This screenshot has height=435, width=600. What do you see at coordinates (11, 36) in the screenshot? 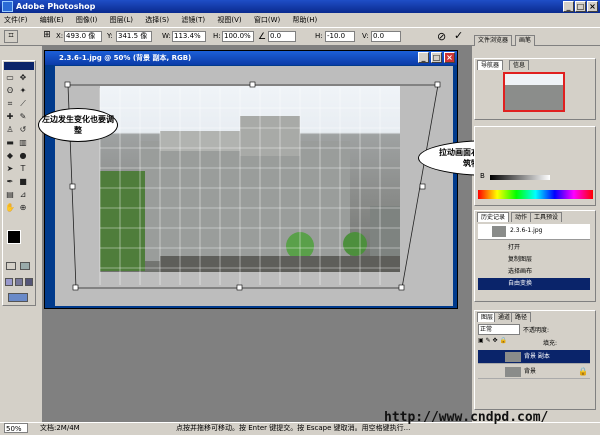
I see `transform-icon: ⌗` at bounding box center [11, 36].